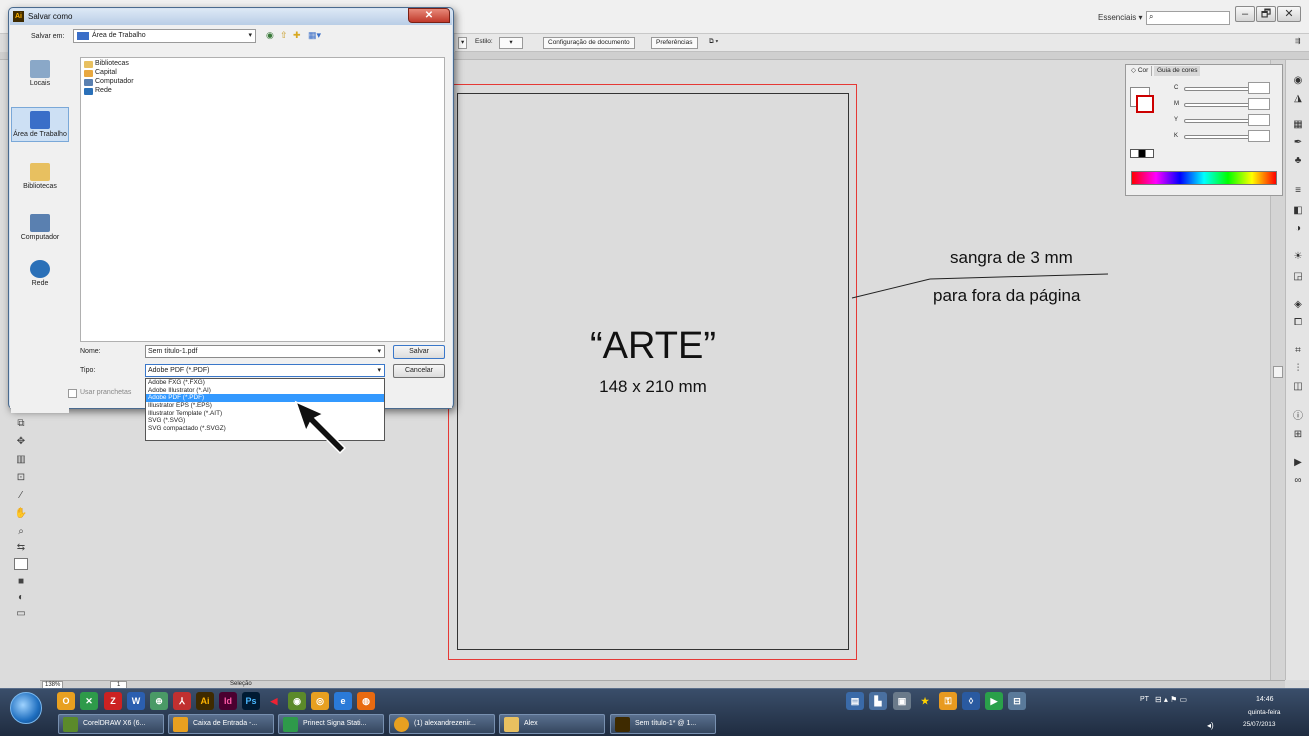  Describe the element at coordinates (40, 273) in the screenshot. I see `place-network: Rede` at that location.